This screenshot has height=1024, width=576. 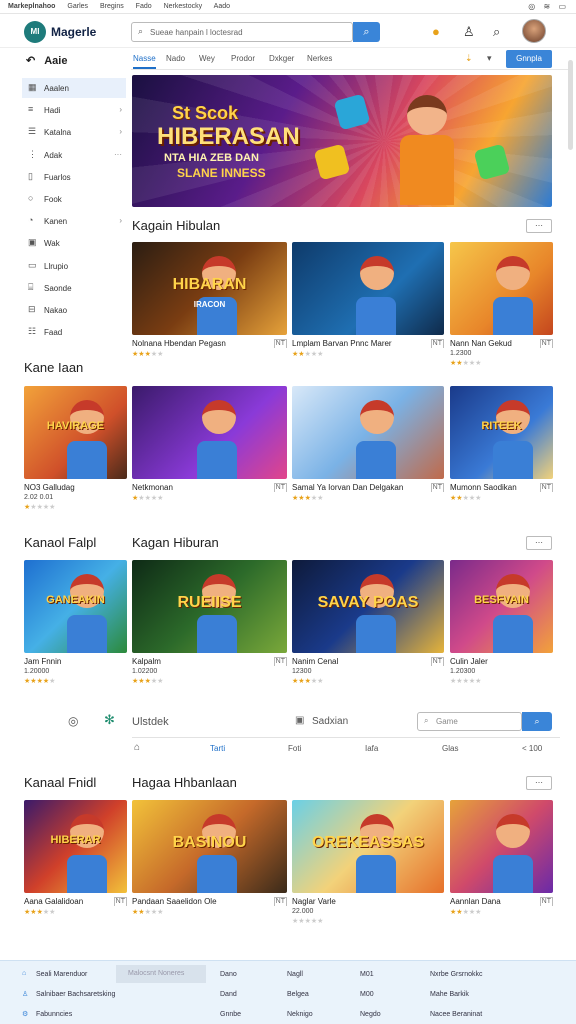 I want to click on card-title: Netkmonan, so click(x=152, y=487).